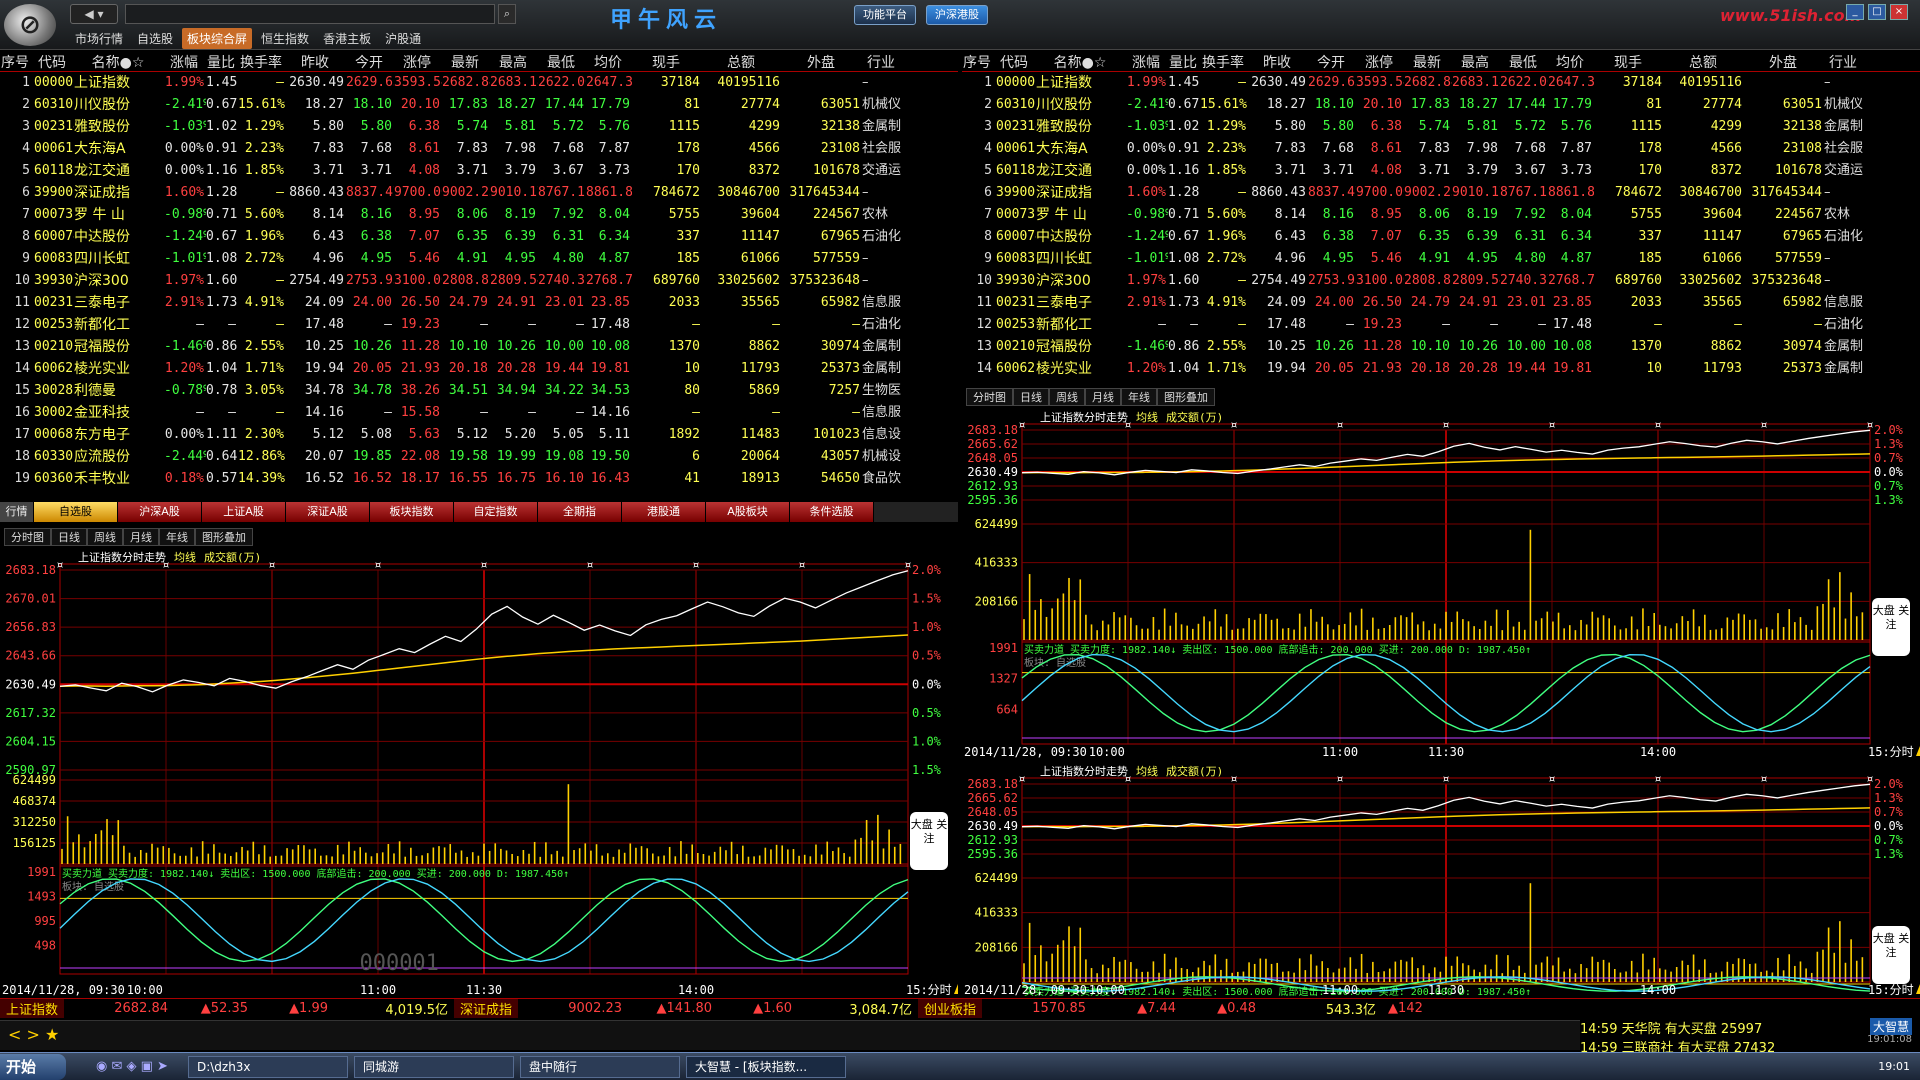 This screenshot has width=1920, height=1080. What do you see at coordinates (310, 14) in the screenshot?
I see `search-input` at bounding box center [310, 14].